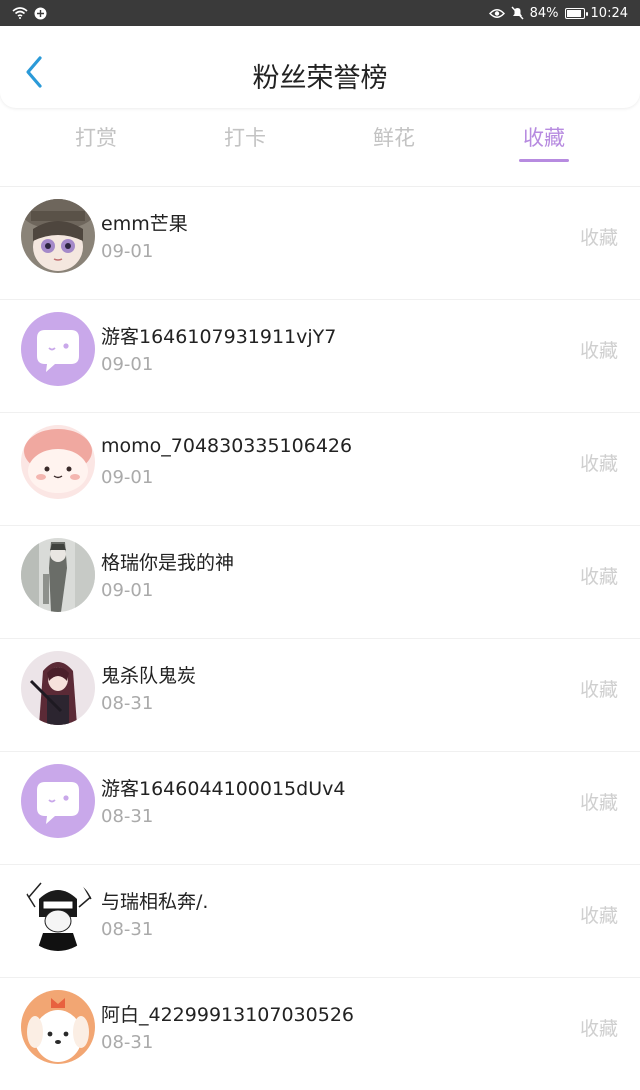 This screenshot has width=640, height=1090. Describe the element at coordinates (223, 789) in the screenshot. I see `fan-name: 游客1646044100015dUv4` at that location.